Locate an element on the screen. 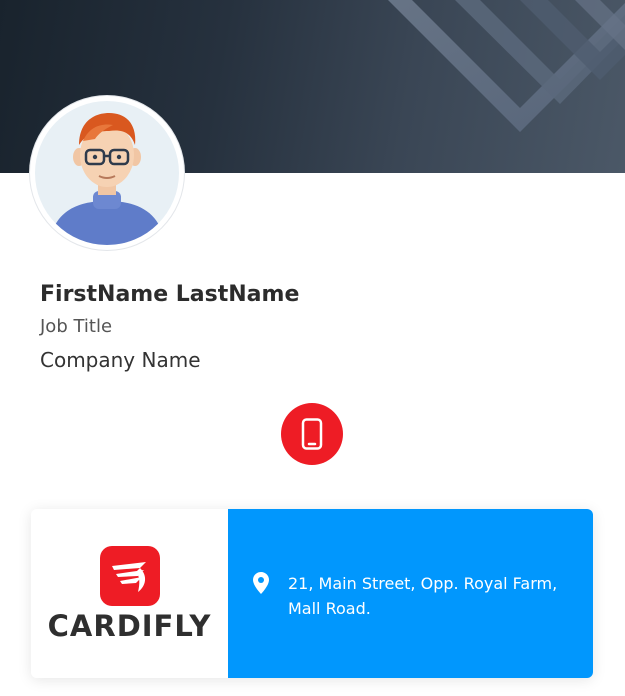 This screenshot has height=696, width=625. company-name: Company Name is located at coordinates (120, 360).